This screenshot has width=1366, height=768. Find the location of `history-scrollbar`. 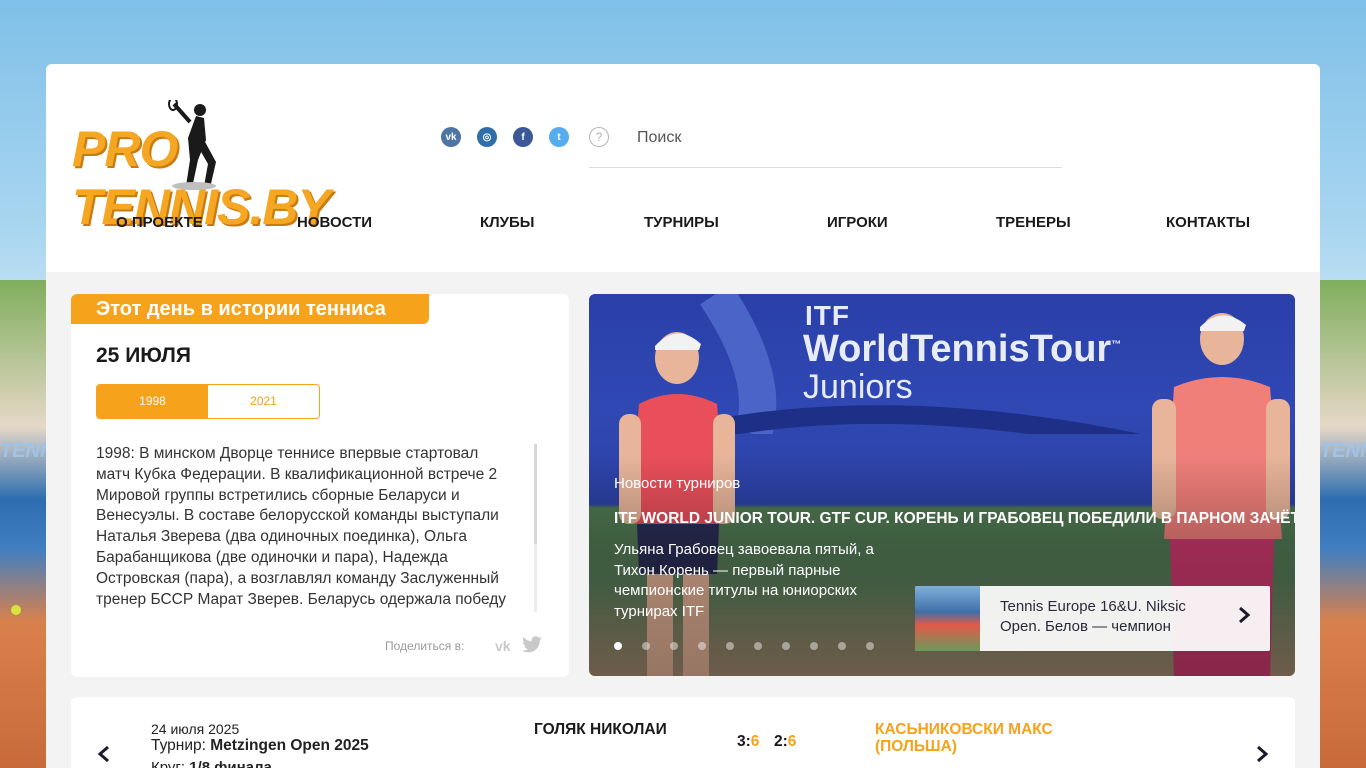

history-scrollbar is located at coordinates (535, 528).